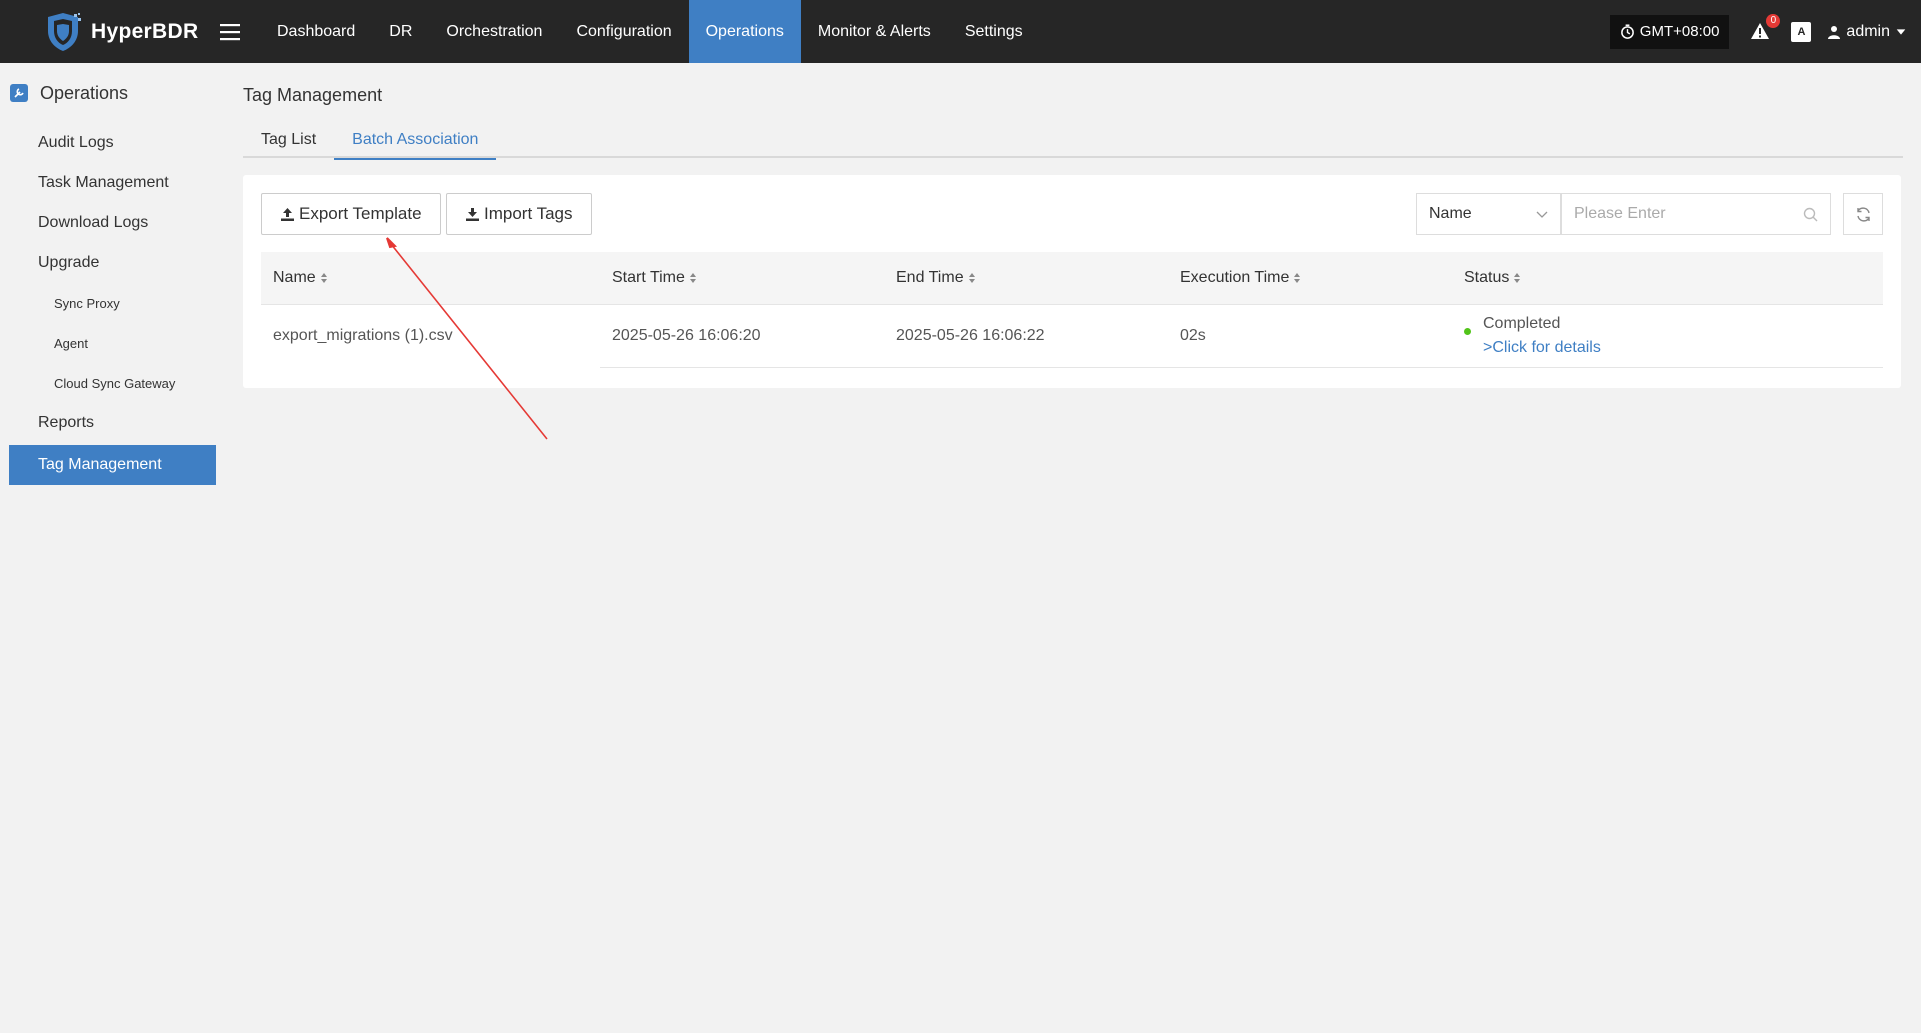  Describe the element at coordinates (64, 31) in the screenshot. I see `shield-logo-icon` at that location.